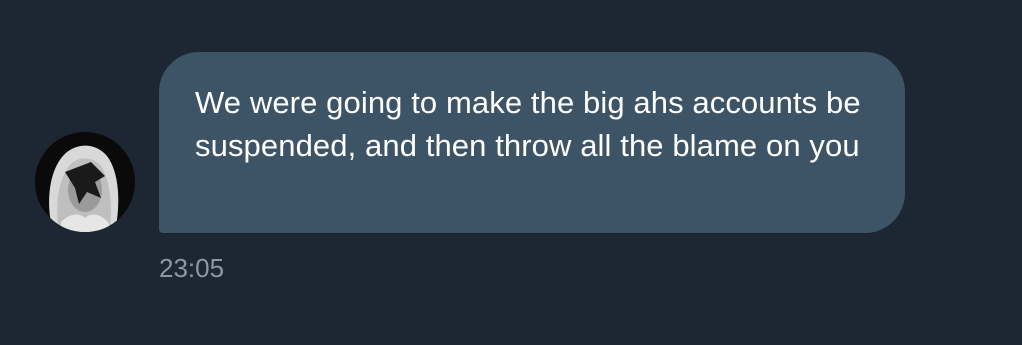 This screenshot has width=1022, height=345. I want to click on avatar, so click(85, 182).